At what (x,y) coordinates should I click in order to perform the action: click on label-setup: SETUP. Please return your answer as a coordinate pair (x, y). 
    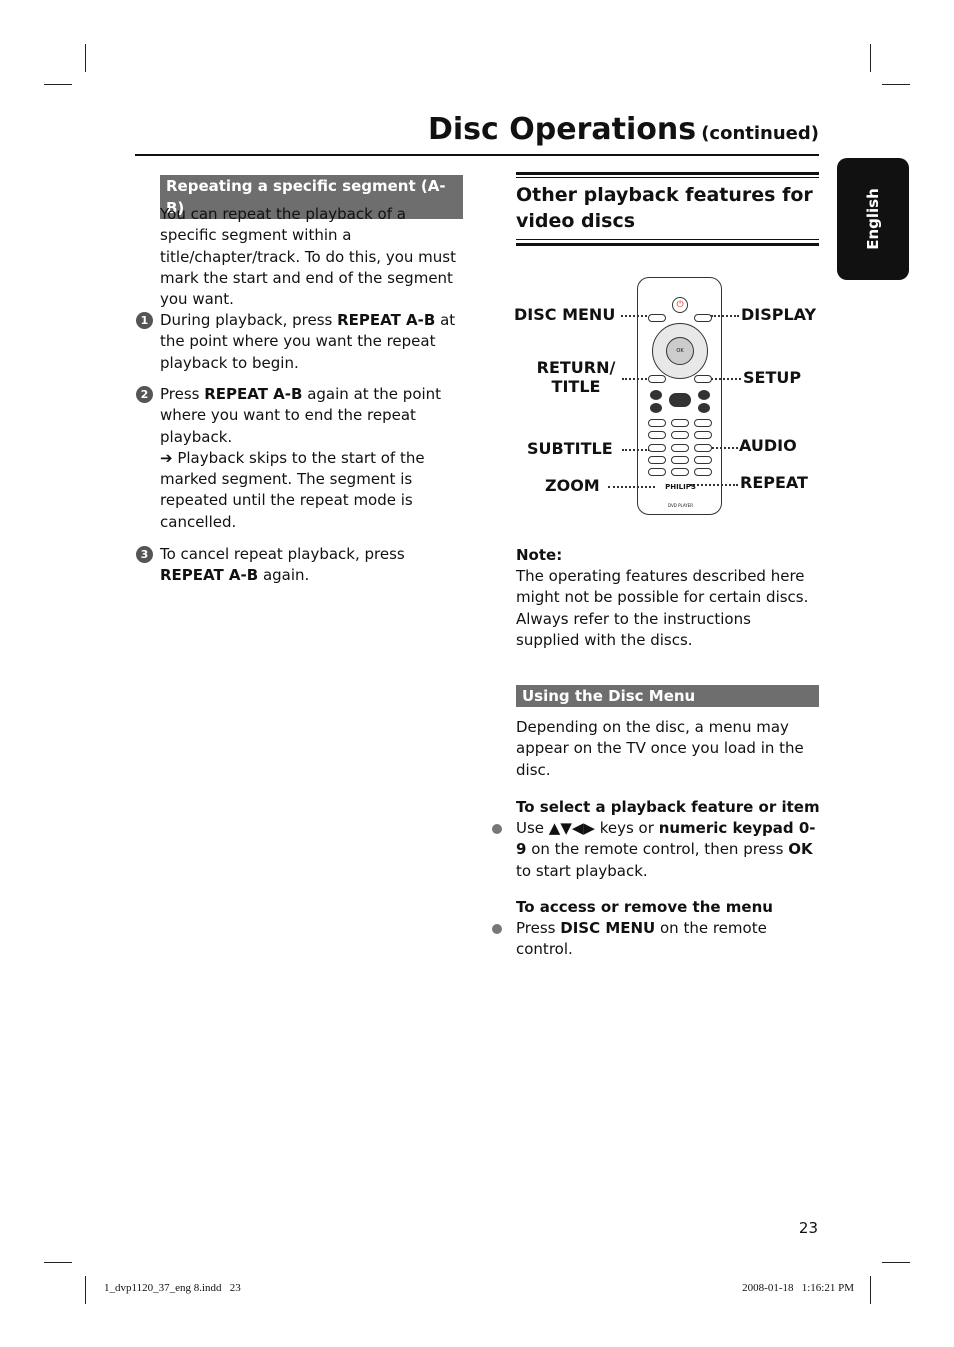
    Looking at the image, I should click on (772, 377).